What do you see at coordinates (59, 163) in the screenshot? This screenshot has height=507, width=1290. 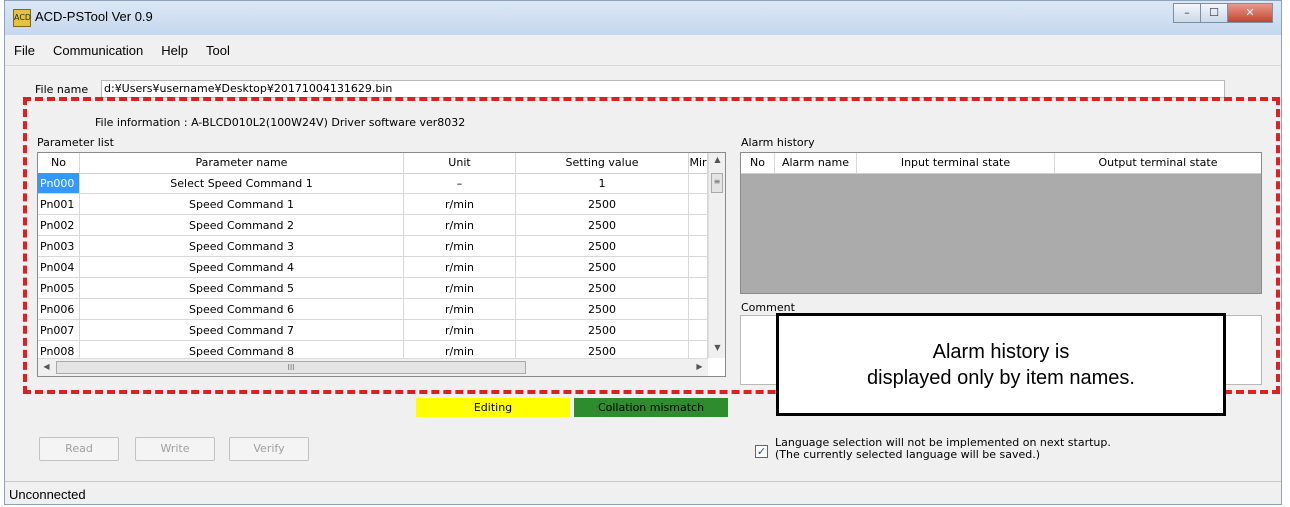 I see `column-header-no: No` at bounding box center [59, 163].